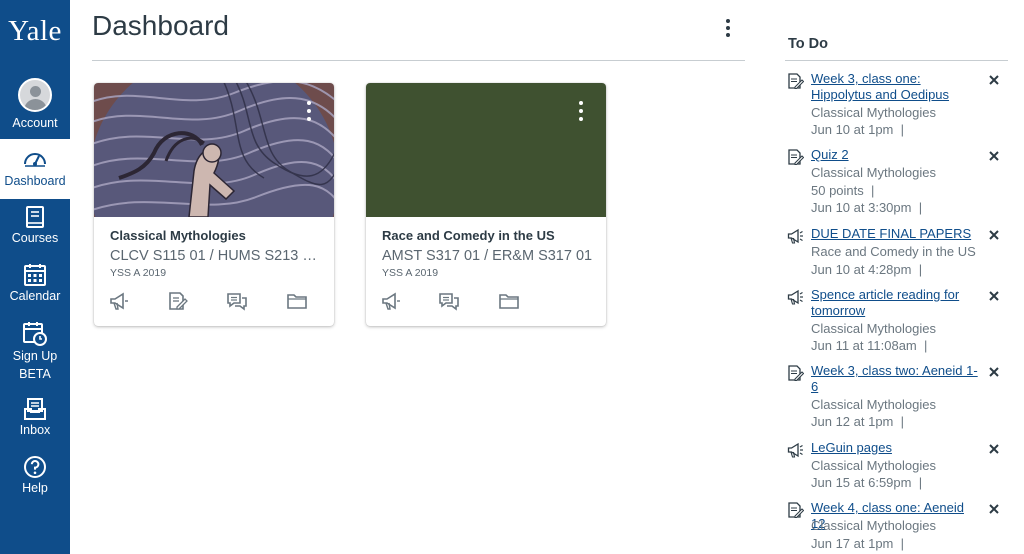  Describe the element at coordinates (35, 356) in the screenshot. I see `nav-signup-label: Sign Up` at that location.